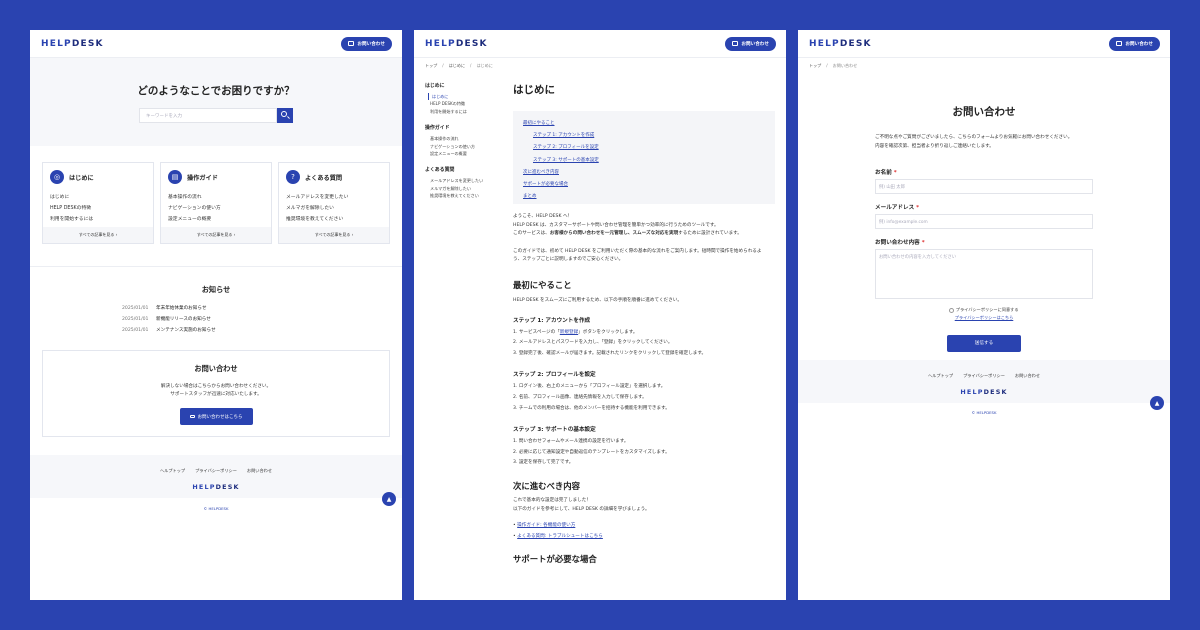  I want to click on breadcrumb-item: はじめに, so click(457, 66).